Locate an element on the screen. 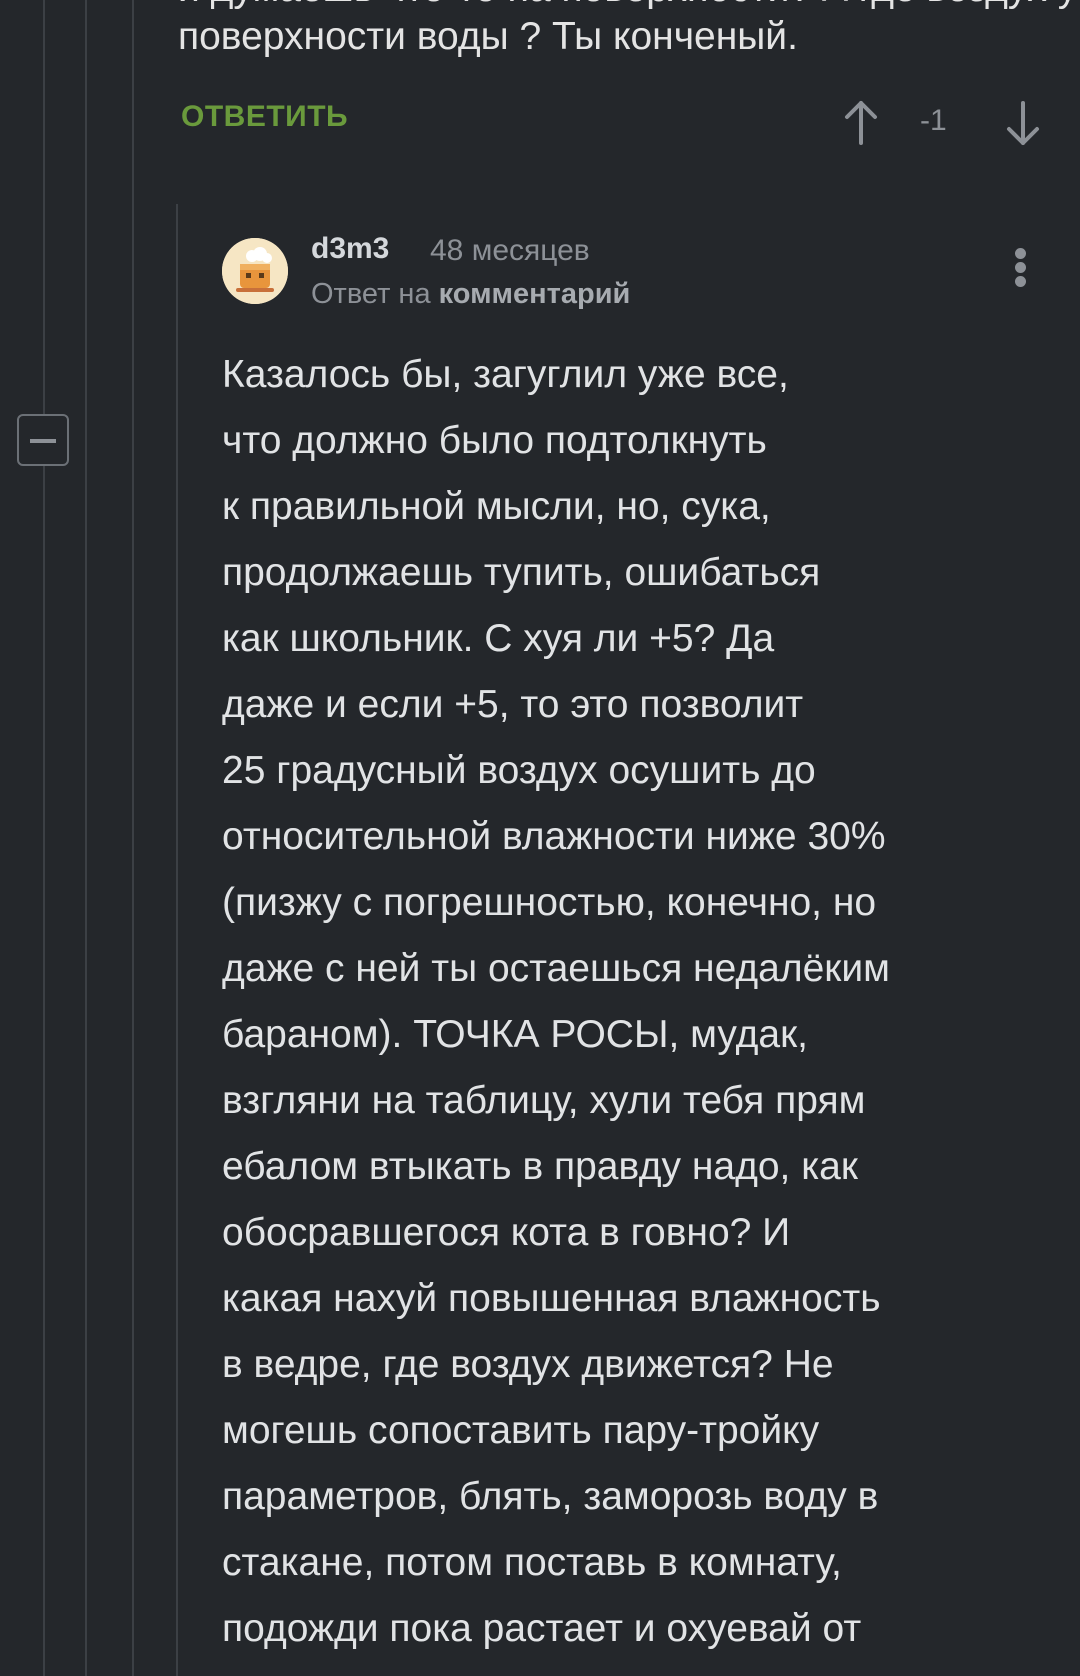  previous-comment-text: поверхности воды ? Ты конченый. is located at coordinates (488, 36).